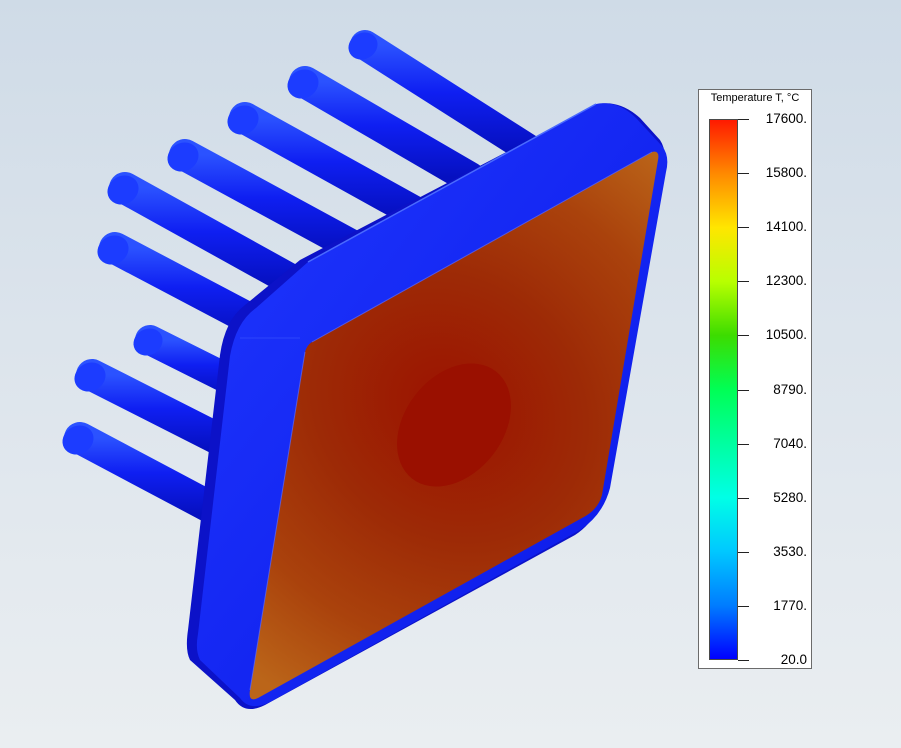  Describe the element at coordinates (723, 389) in the screenshot. I see `color-scale-bar` at that location.